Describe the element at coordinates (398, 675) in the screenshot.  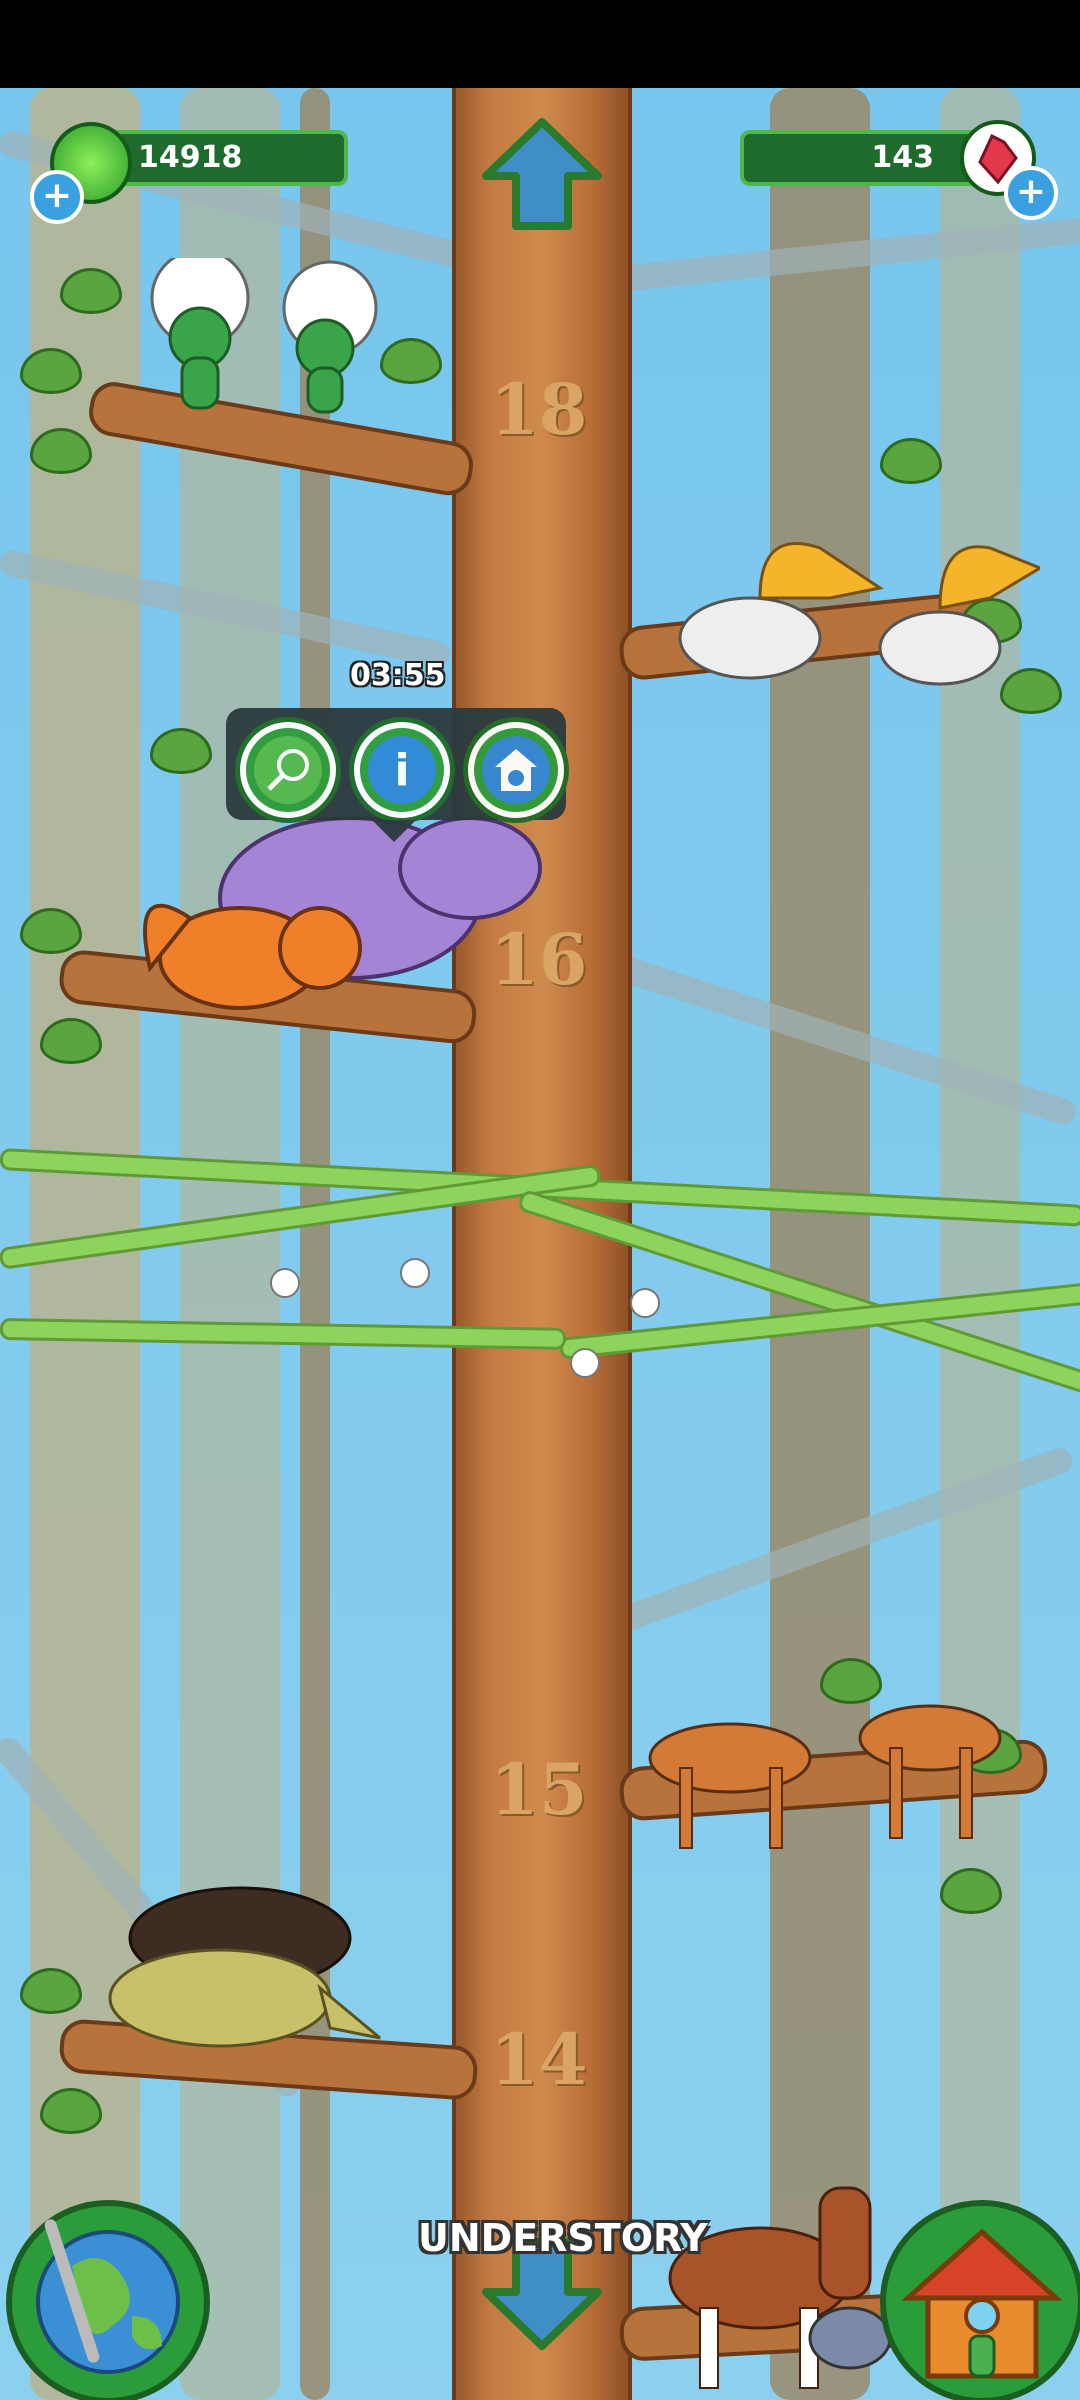
I see `care-timer: 03:55` at that location.